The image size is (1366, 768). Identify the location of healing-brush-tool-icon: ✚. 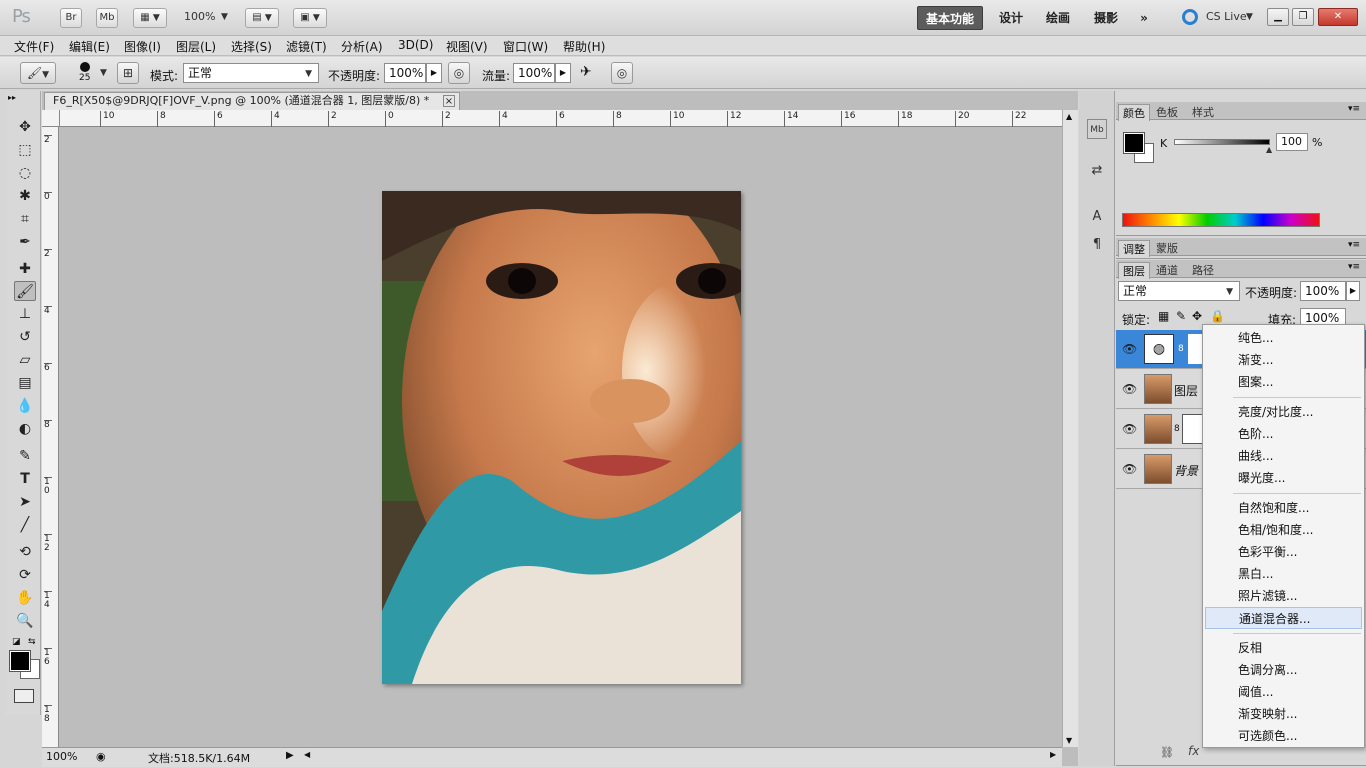
(25, 269).